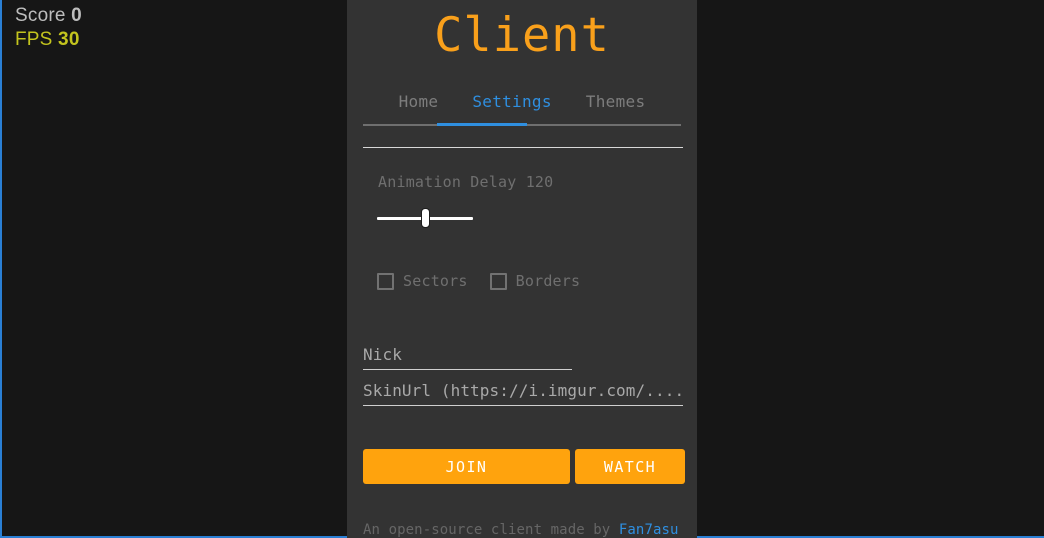 The image size is (1044, 538). What do you see at coordinates (548, 281) in the screenshot?
I see `checkbox-borders-label: Borders` at bounding box center [548, 281].